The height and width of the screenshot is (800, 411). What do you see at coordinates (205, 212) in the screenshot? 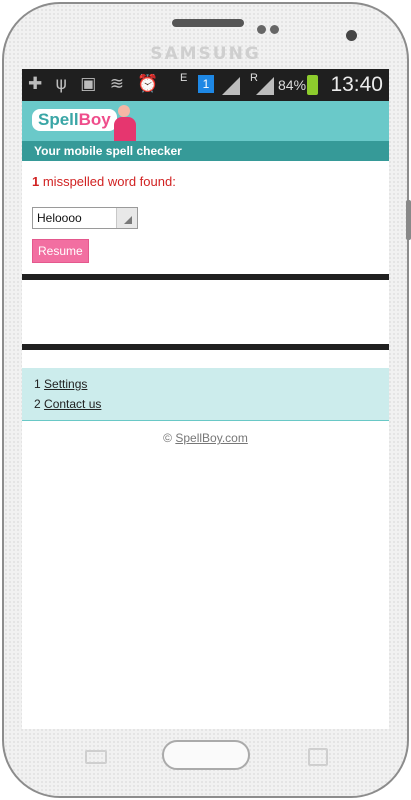
I see `main-content: 1 misspelled word found: Heloooo Resume` at bounding box center [205, 212].